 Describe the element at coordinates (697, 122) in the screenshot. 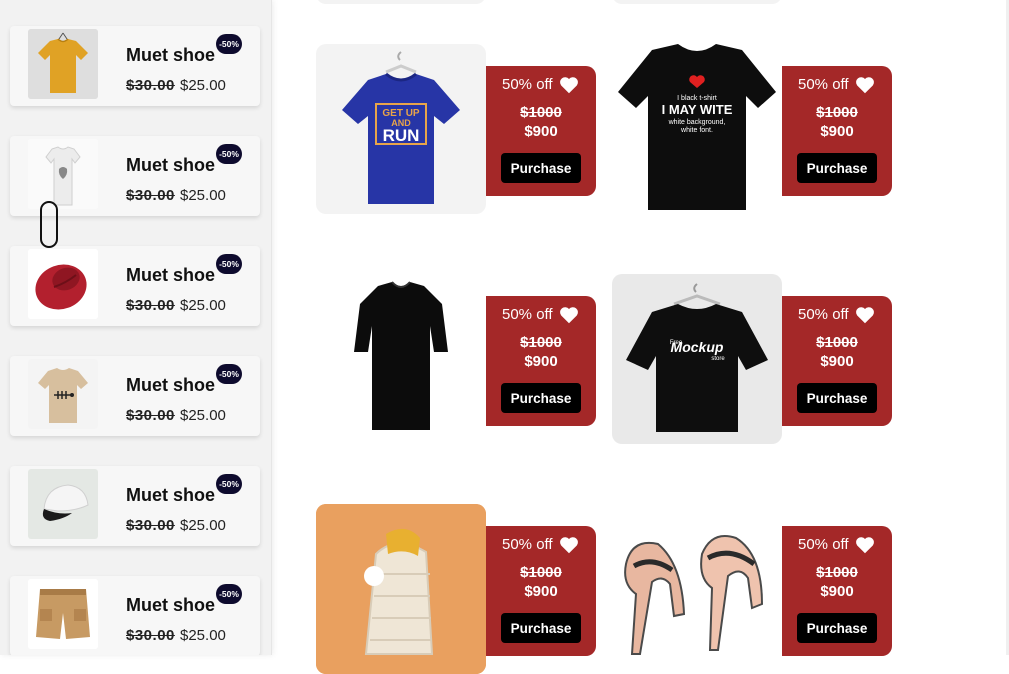

I see `print-line-3: white background,` at that location.